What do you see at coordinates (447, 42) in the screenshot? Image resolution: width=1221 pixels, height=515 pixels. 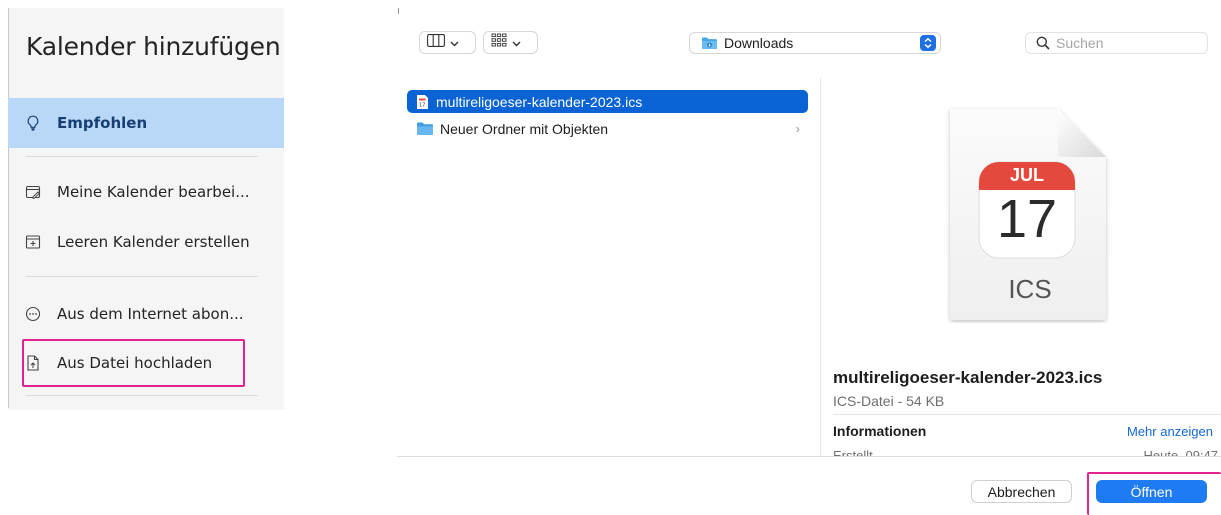 I see `column-view-button` at bounding box center [447, 42].